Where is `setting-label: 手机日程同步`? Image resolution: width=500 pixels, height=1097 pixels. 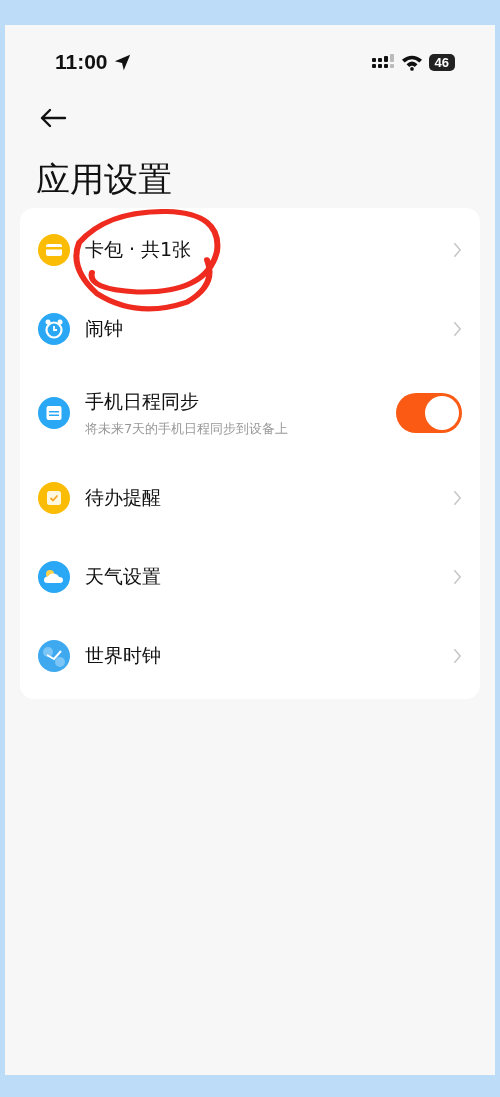
setting-label: 手机日程同步 is located at coordinates (142, 401).